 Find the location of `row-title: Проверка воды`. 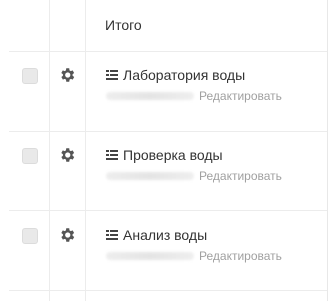

row-title: Проверка воды is located at coordinates (173, 155).